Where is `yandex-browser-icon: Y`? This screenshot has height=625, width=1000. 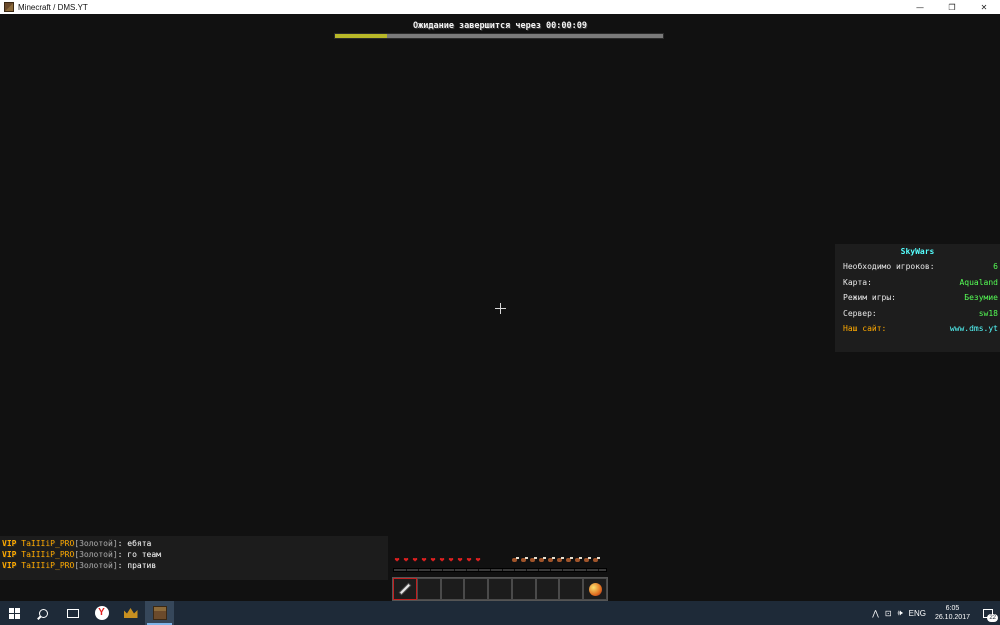 yandex-browser-icon: Y is located at coordinates (101, 613).